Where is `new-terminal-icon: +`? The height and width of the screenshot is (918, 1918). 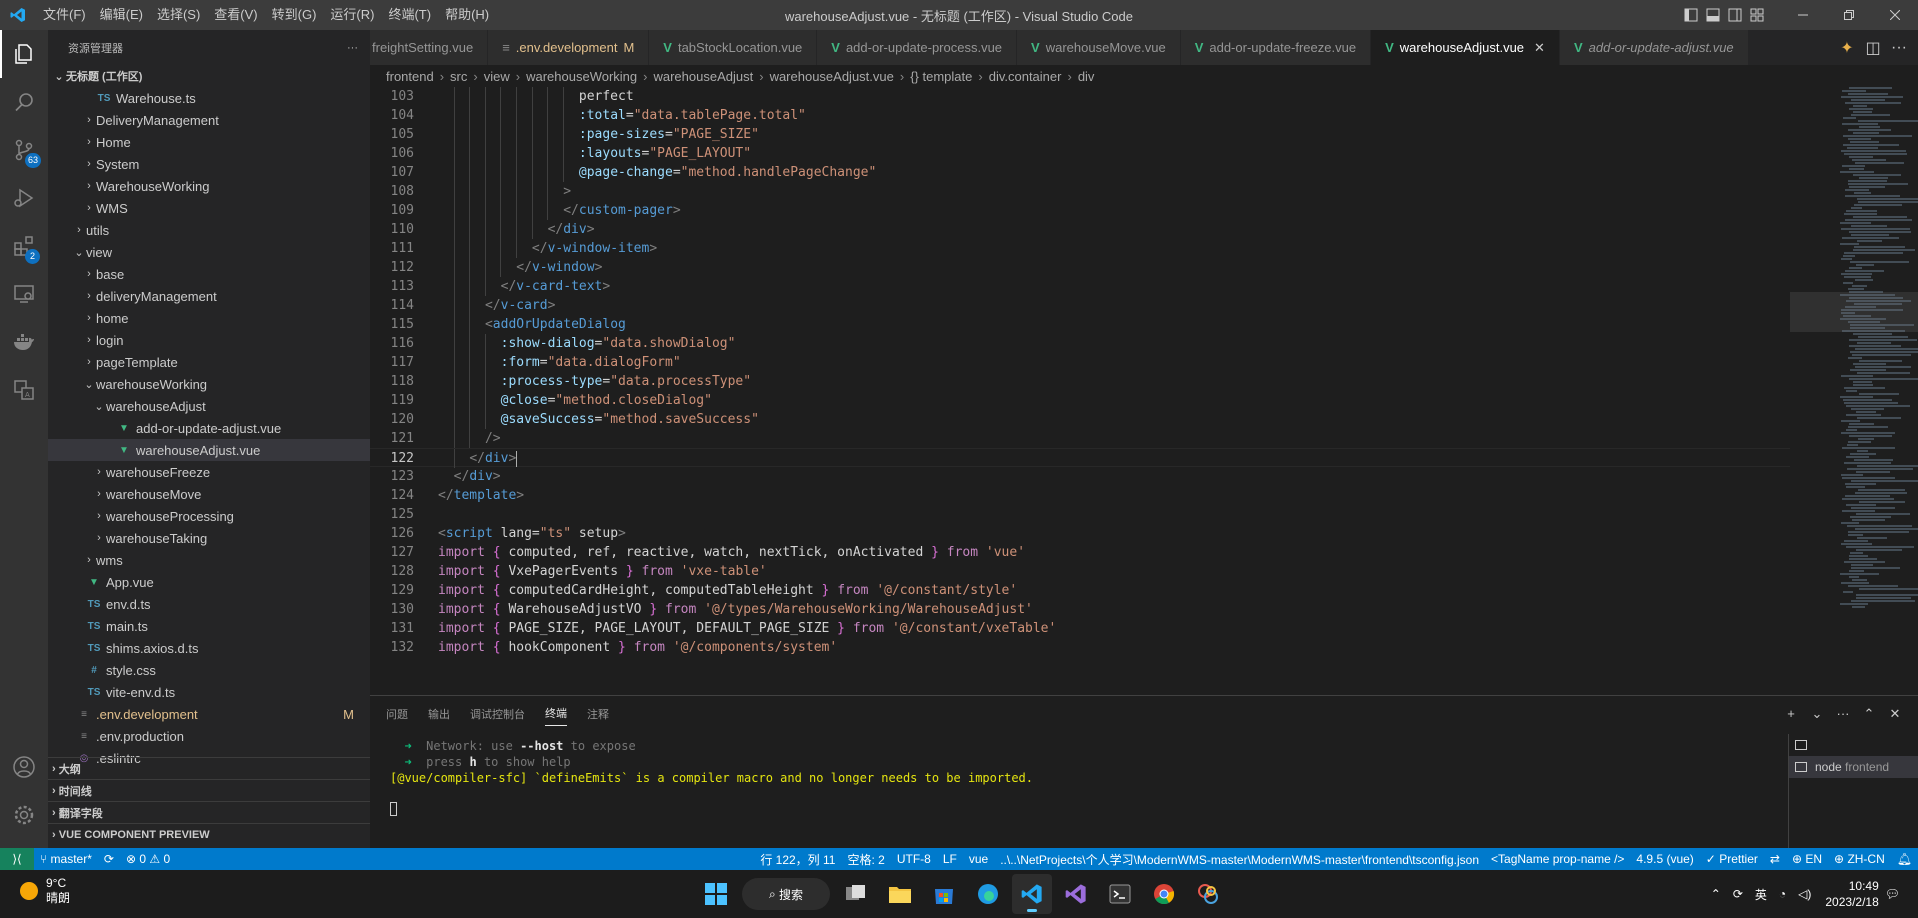
new-terminal-icon: + is located at coordinates (1791, 713).